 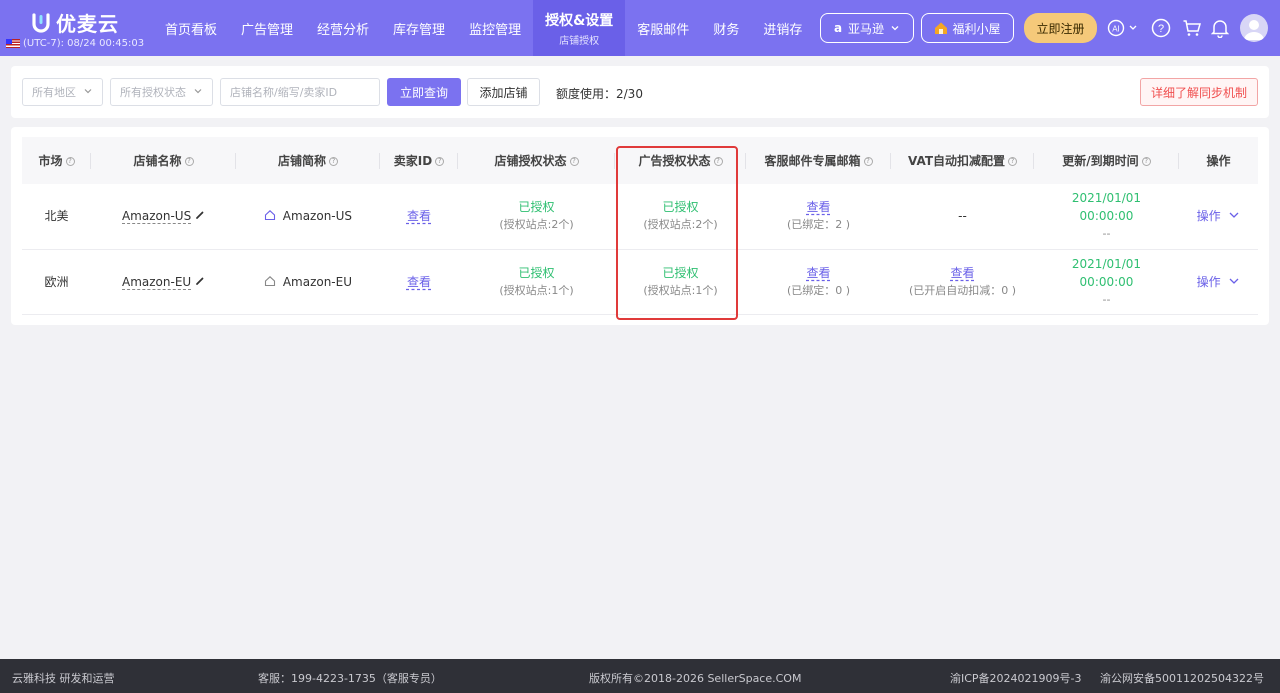 I want to click on short-name-cell: Amazon-EU, so click(x=308, y=282).